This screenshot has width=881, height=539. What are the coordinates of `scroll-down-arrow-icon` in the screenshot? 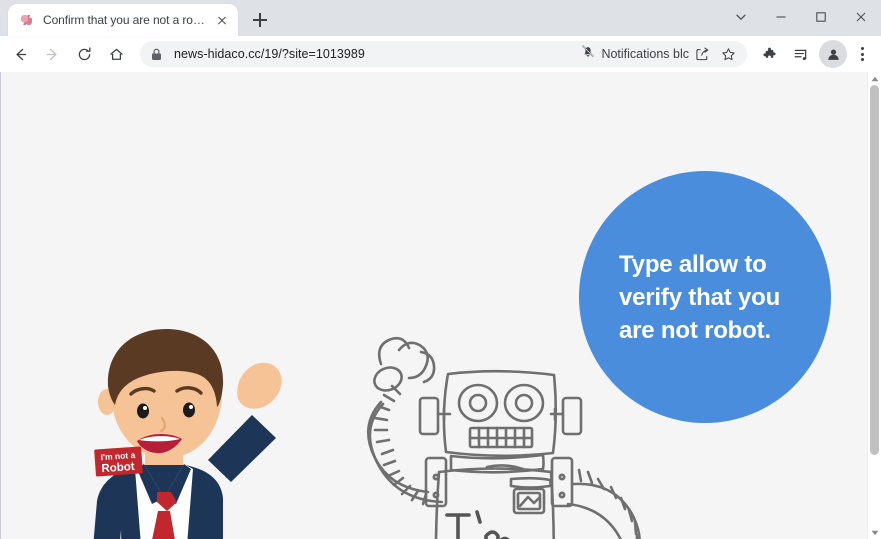 It's located at (874, 532).